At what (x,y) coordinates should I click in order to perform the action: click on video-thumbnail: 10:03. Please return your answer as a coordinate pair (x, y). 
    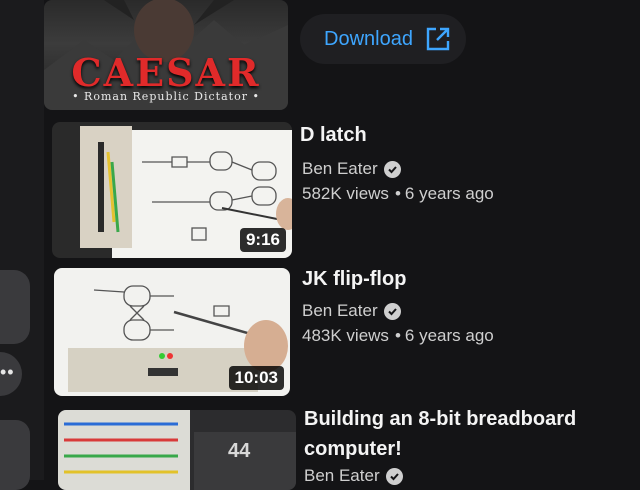
    Looking at the image, I should click on (172, 332).